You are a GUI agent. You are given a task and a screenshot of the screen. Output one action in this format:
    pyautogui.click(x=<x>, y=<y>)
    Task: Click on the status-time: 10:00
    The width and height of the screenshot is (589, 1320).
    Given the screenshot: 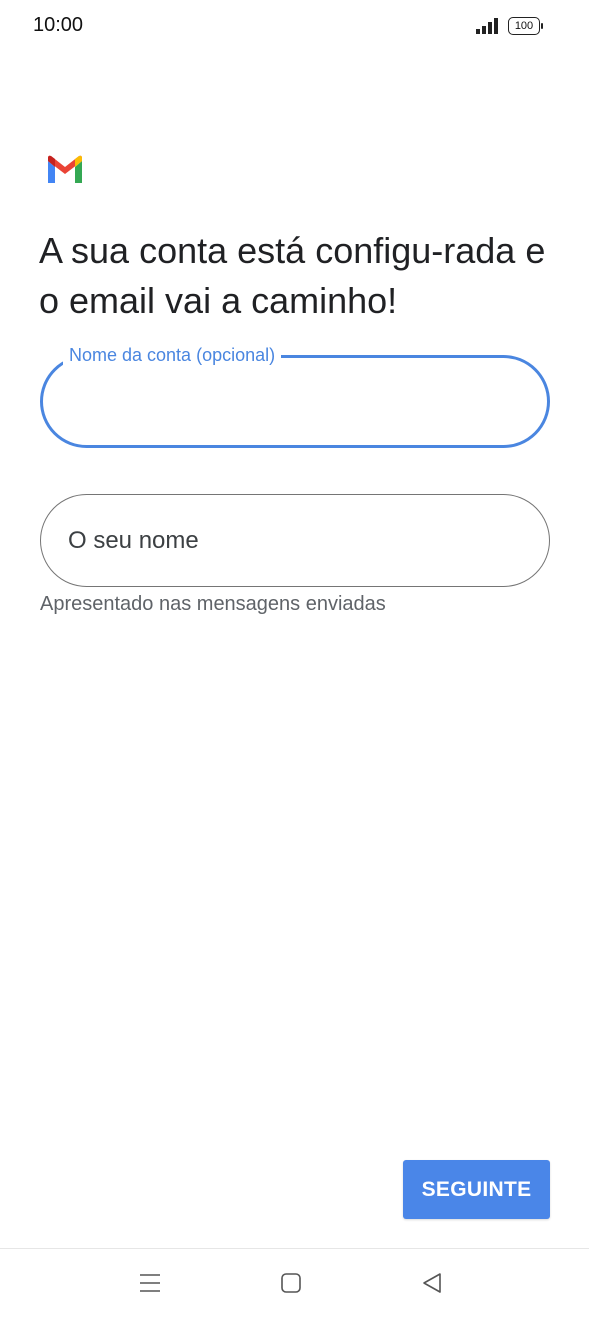 What is the action you would take?
    pyautogui.click(x=58, y=25)
    